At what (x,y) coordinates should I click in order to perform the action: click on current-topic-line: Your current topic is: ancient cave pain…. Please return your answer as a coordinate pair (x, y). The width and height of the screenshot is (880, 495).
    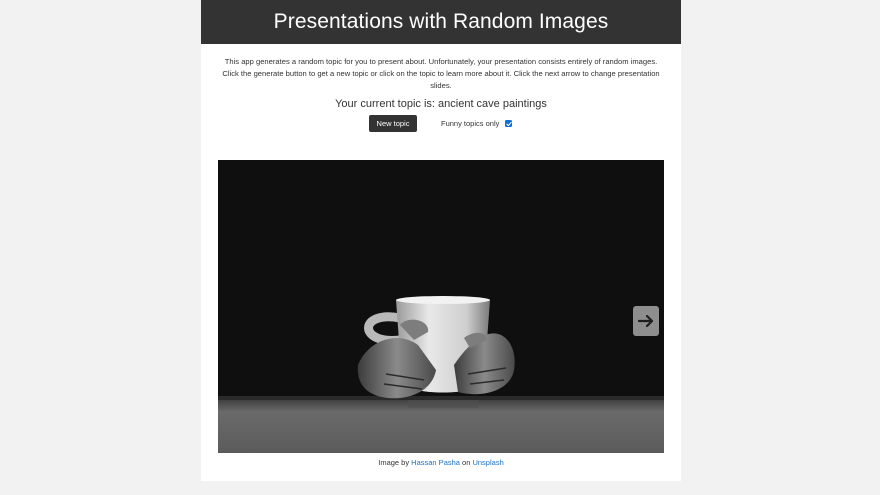
    Looking at the image, I should click on (441, 104).